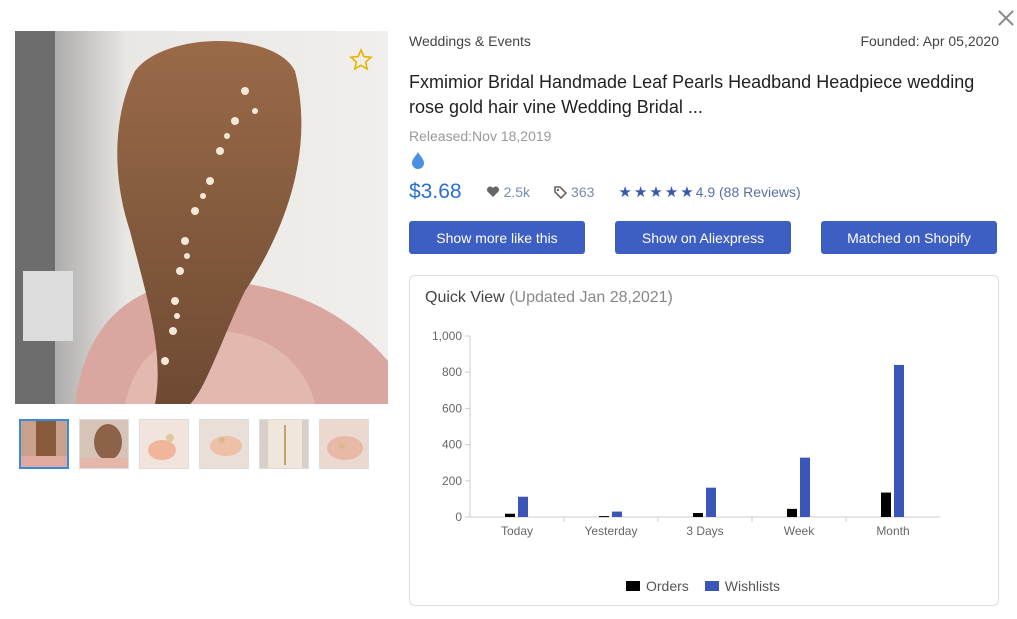  What do you see at coordinates (517, 531) in the screenshot?
I see `x-tick-label: Today` at bounding box center [517, 531].